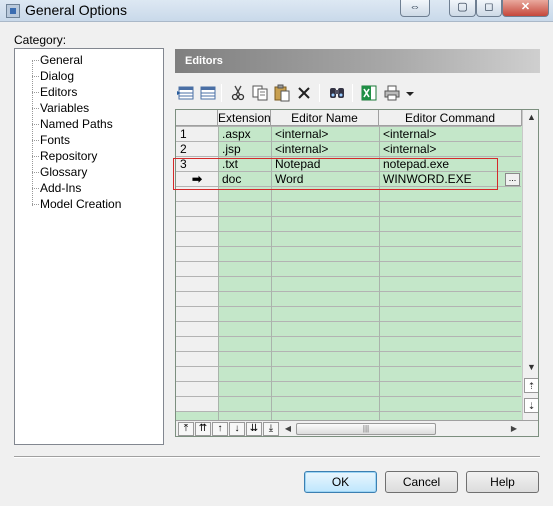 The width and height of the screenshot is (553, 506). I want to click on move-up-icon: ↑, so click(220, 429).